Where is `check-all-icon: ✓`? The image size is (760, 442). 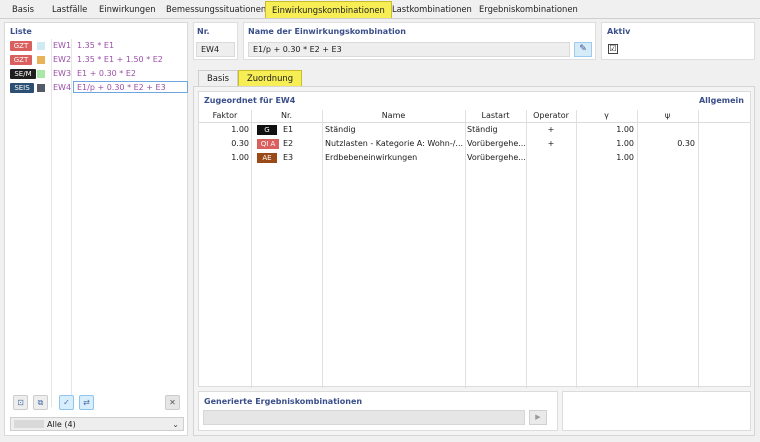 check-all-icon: ✓ is located at coordinates (66, 402).